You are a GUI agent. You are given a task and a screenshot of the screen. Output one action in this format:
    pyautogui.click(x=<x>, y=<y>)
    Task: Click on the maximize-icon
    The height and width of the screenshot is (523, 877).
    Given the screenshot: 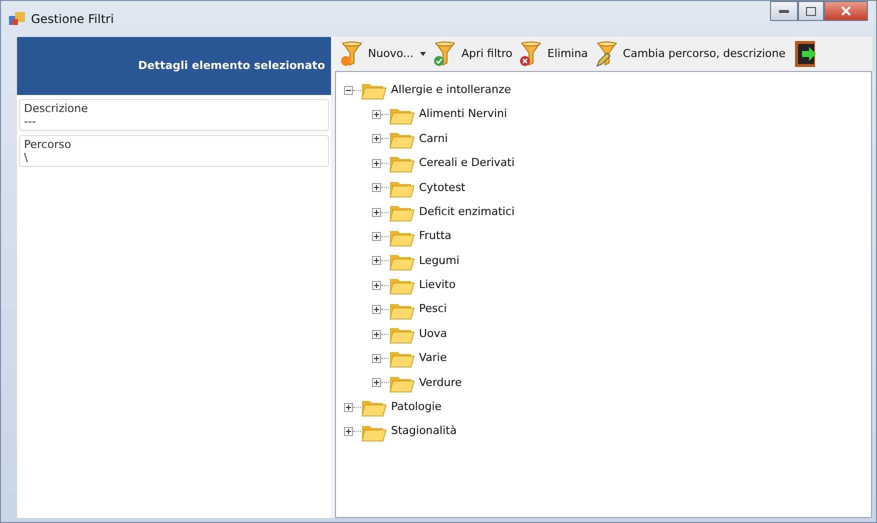 What is the action you would take?
    pyautogui.click(x=811, y=11)
    